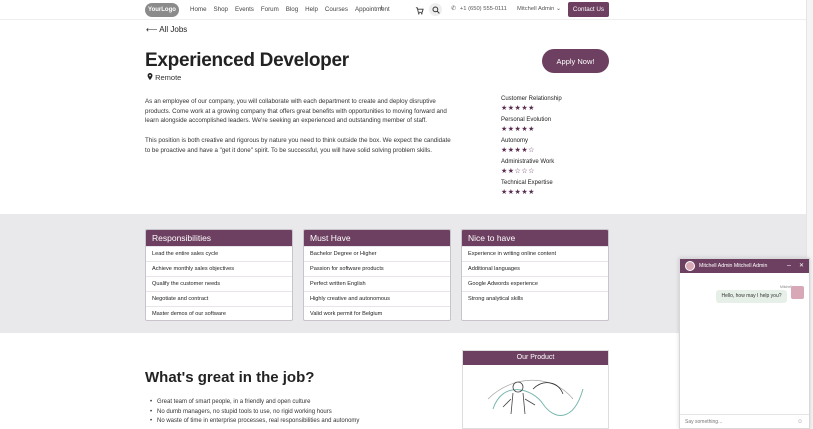  What do you see at coordinates (219, 253) in the screenshot?
I see `card-row: Lead the entire sales cycle` at bounding box center [219, 253].